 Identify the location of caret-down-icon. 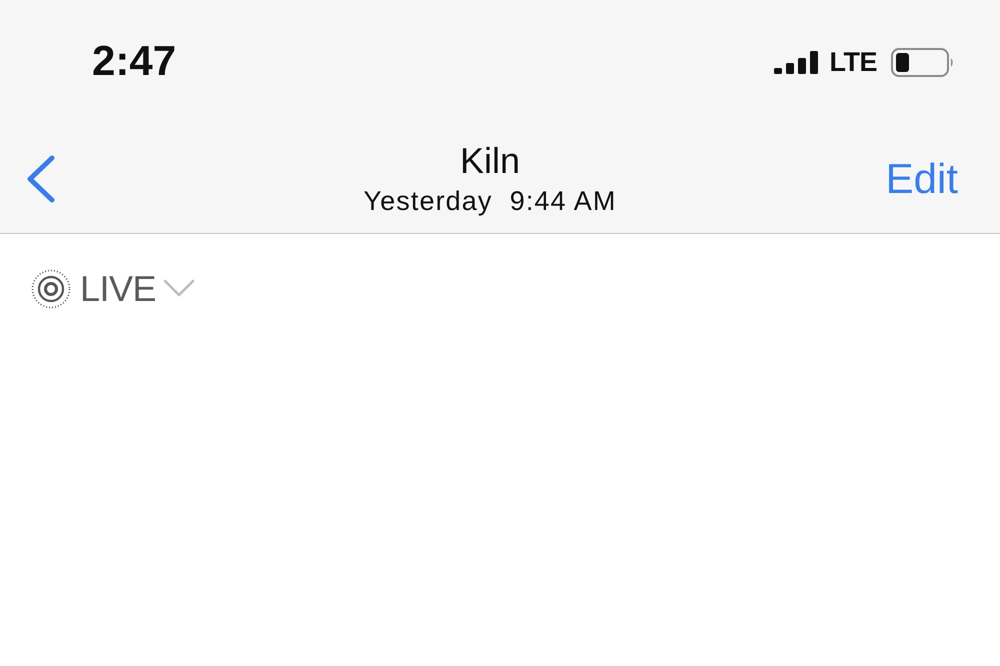
(179, 288).